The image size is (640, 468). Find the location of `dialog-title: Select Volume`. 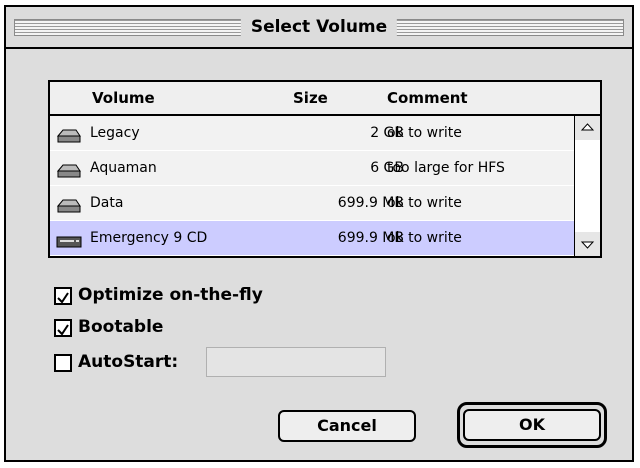

dialog-title: Select Volume is located at coordinates (319, 27).